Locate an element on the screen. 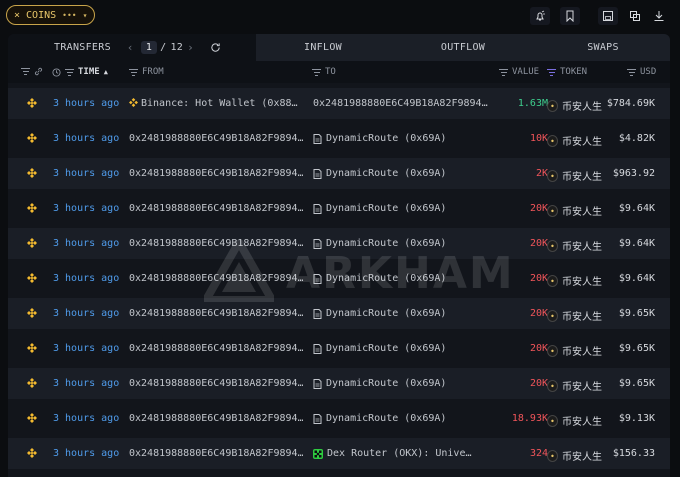  tab-inflow: INFLOW is located at coordinates (323, 47).